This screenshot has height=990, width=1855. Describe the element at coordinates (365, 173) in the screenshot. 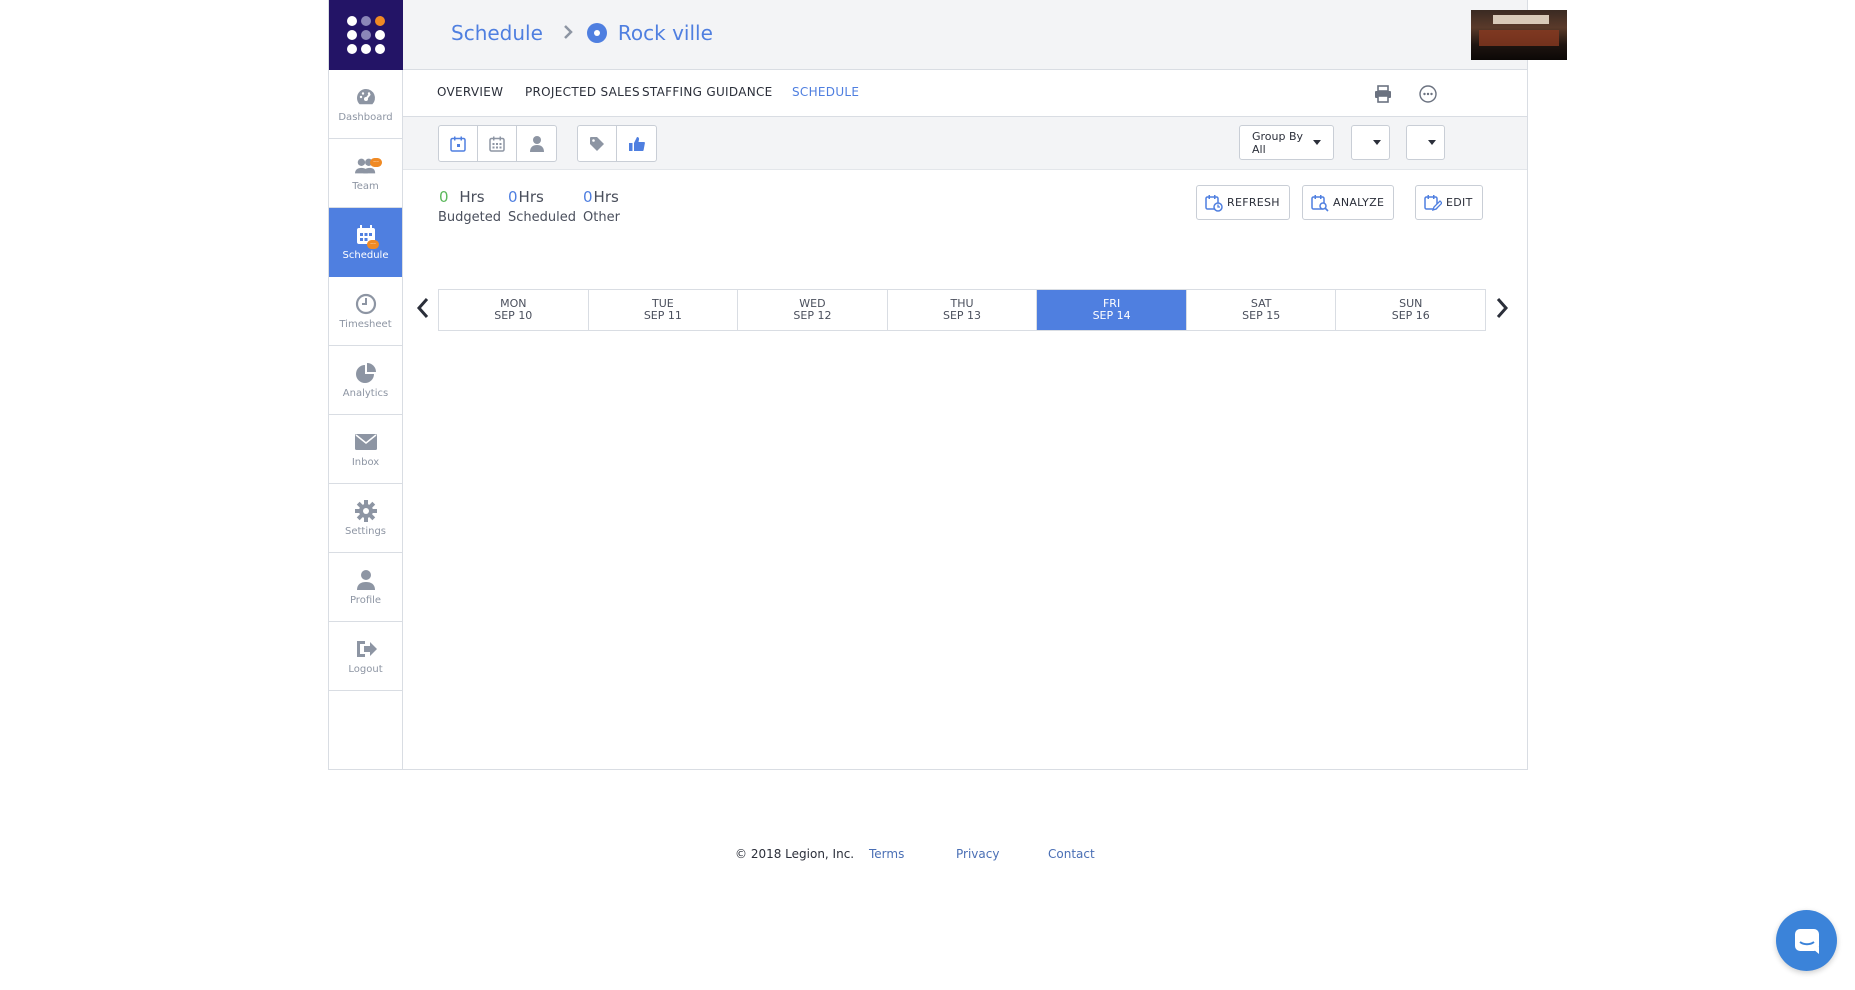

I see `sidebar-item-team: ··· Team` at that location.